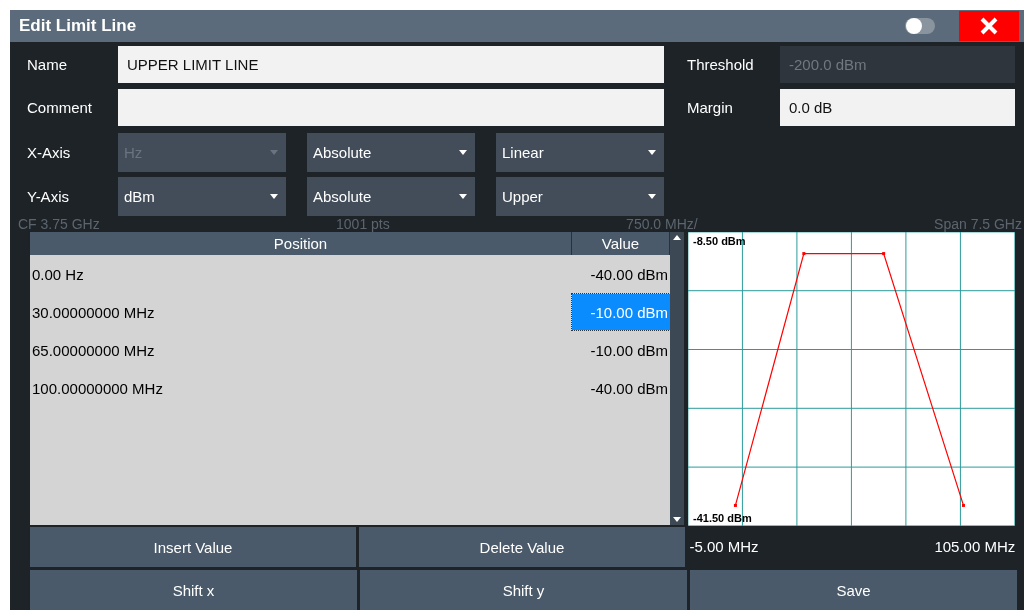 This screenshot has width=1024, height=610. What do you see at coordinates (724, 546) in the screenshot?
I see `axis-tick-label: -5.00 MHz` at bounding box center [724, 546].